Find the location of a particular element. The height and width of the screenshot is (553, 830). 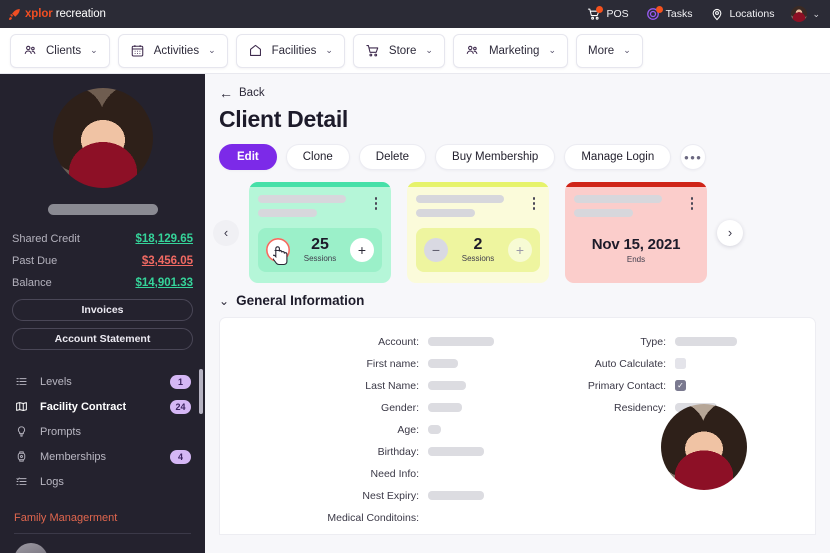

sidebar-item-label: Prompts is located at coordinates (60, 431).